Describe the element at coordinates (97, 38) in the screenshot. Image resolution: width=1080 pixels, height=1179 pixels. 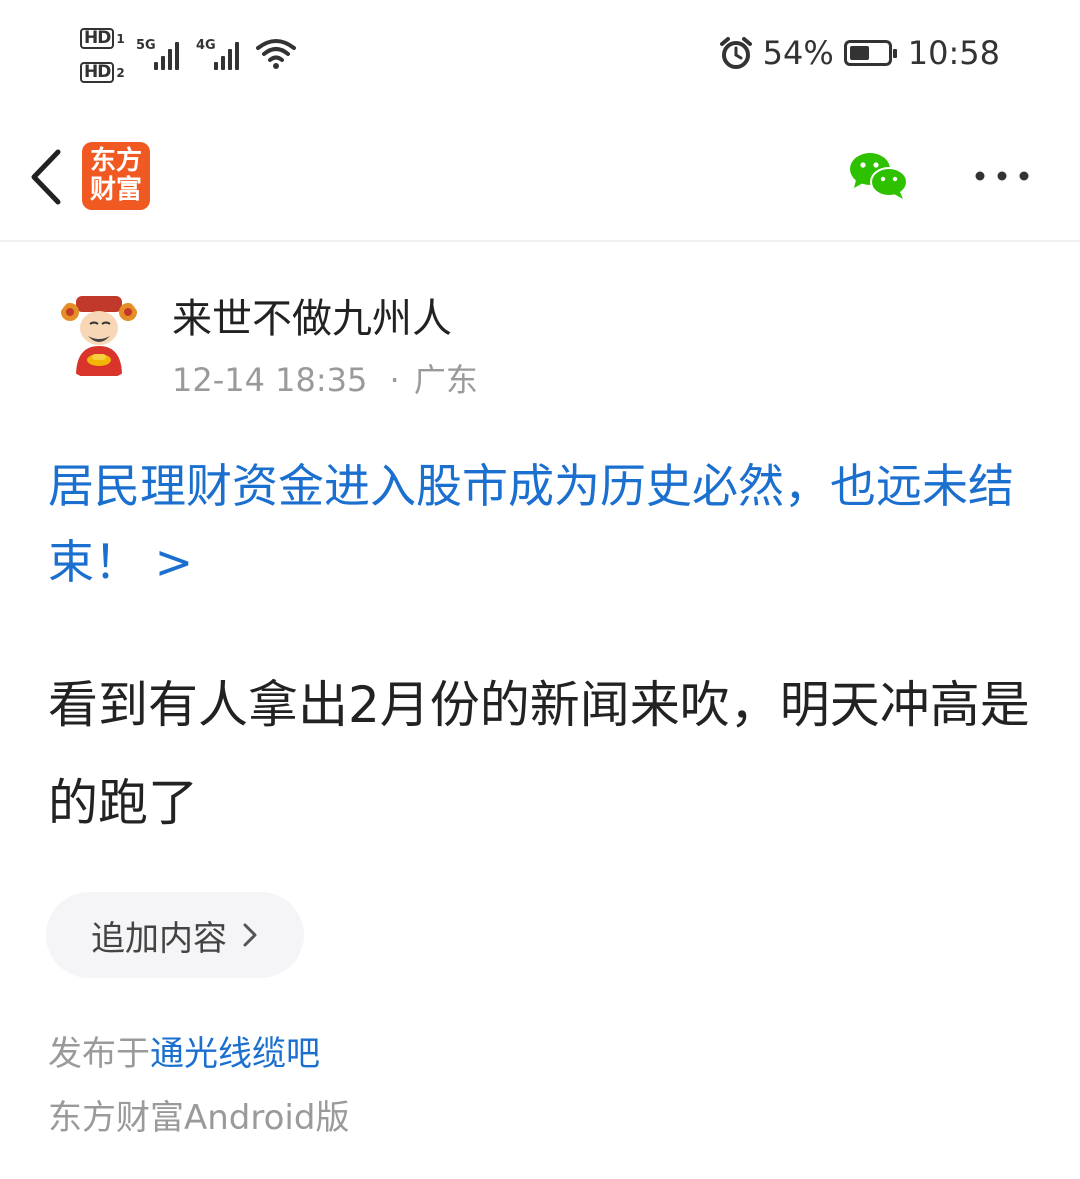
I see `hd1-label: HD` at that location.